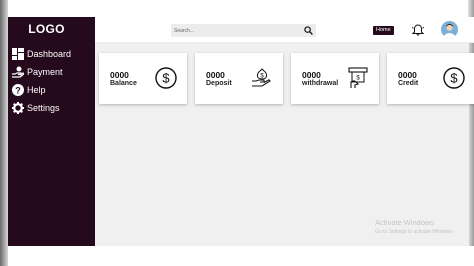 The width and height of the screenshot is (474, 266). I want to click on watermark-title: Activate Windows, so click(405, 222).